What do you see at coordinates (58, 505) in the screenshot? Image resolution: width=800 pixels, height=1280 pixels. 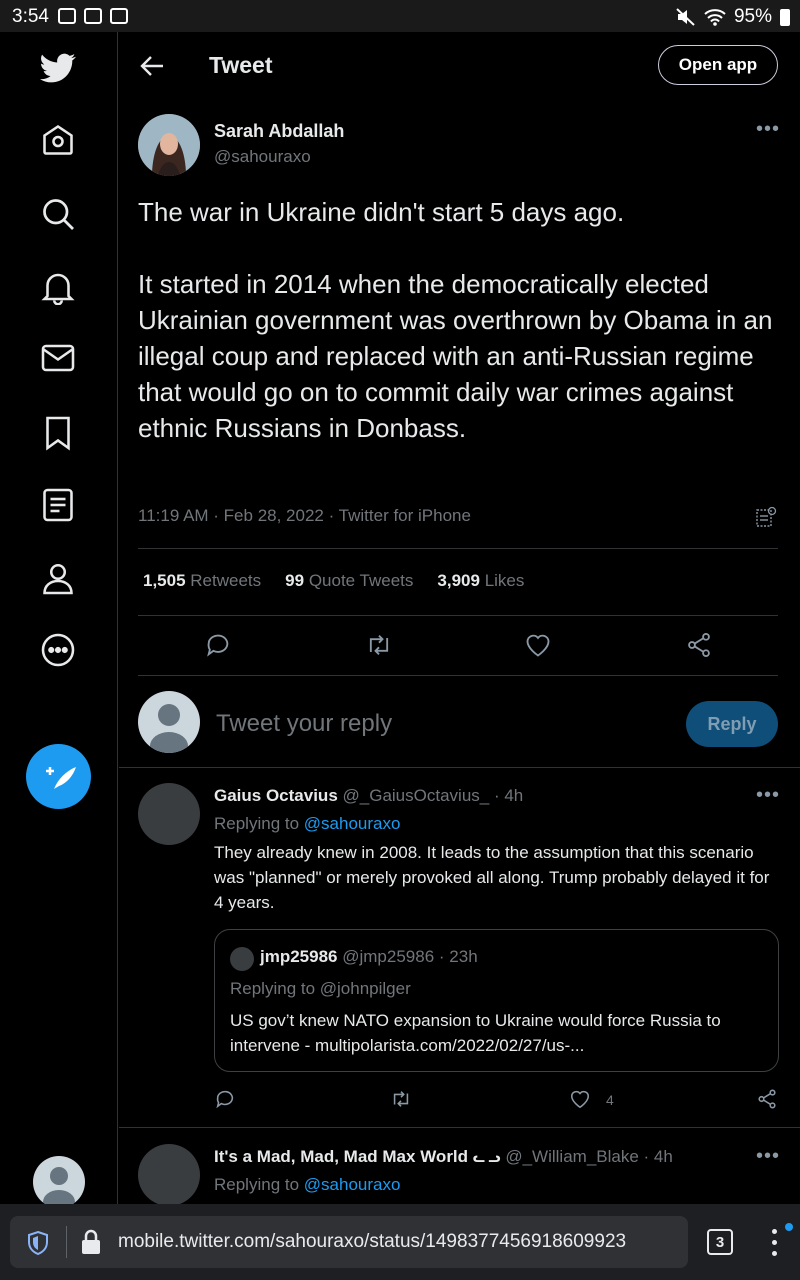 I see `lists-icon` at bounding box center [58, 505].